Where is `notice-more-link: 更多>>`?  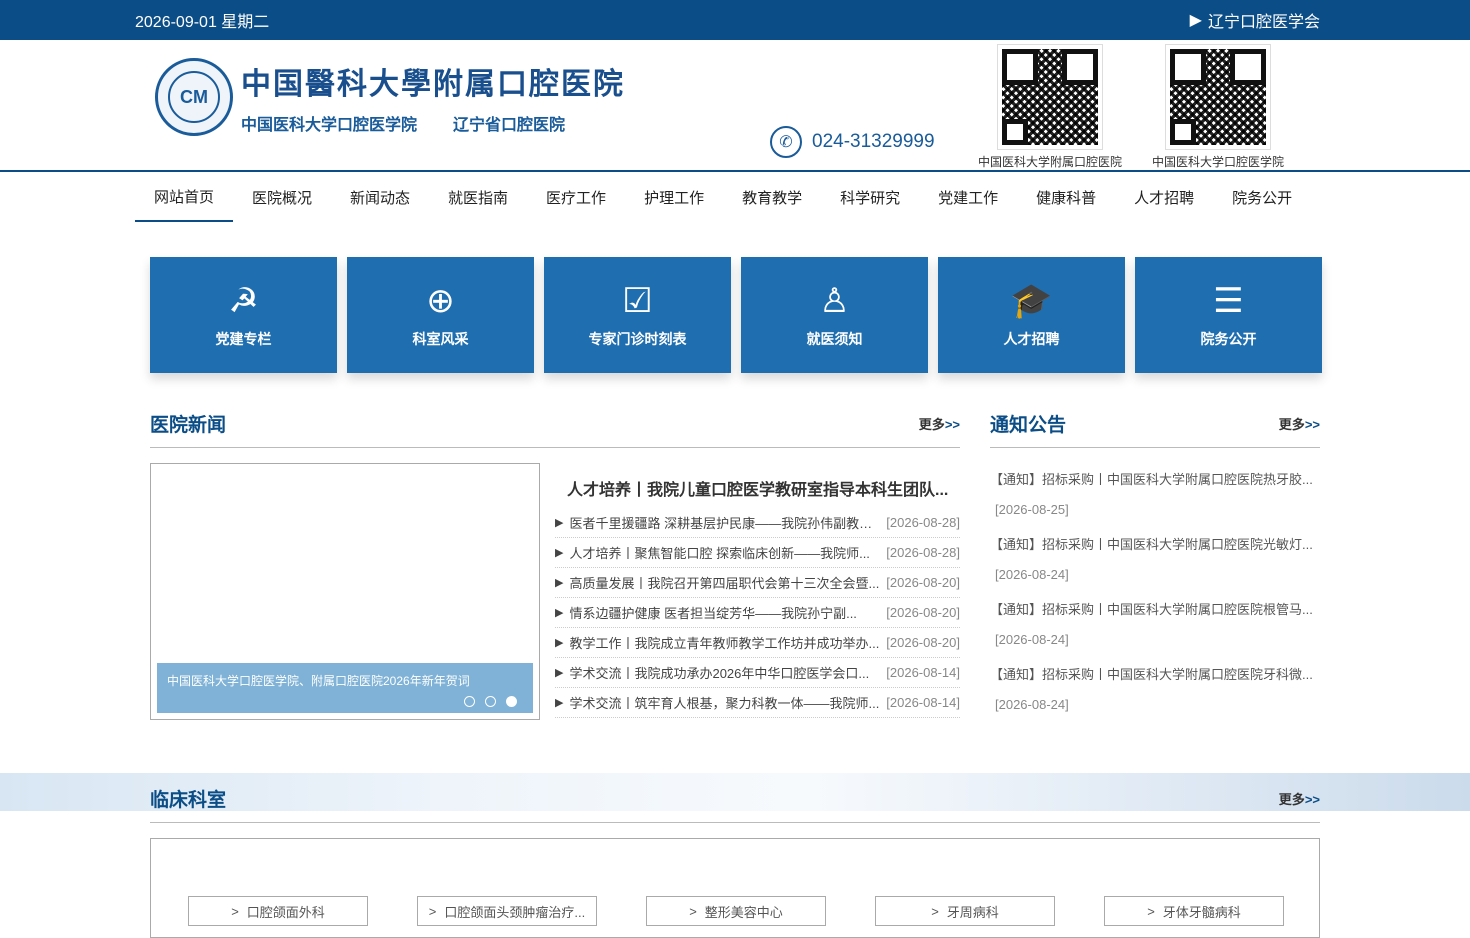
notice-more-link: 更多>> is located at coordinates (1299, 423).